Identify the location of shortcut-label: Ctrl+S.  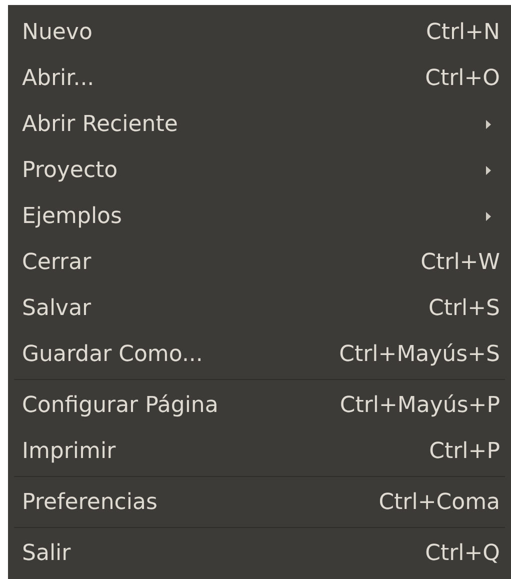
(464, 308).